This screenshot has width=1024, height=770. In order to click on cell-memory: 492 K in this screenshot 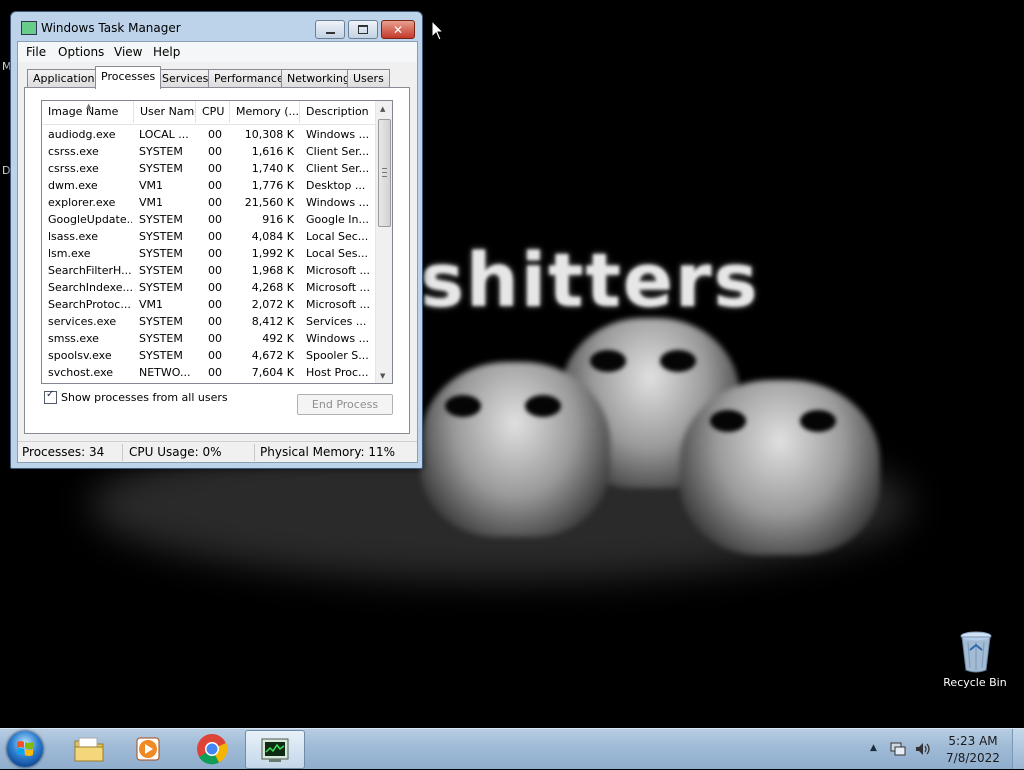, I will do `click(278, 338)`.